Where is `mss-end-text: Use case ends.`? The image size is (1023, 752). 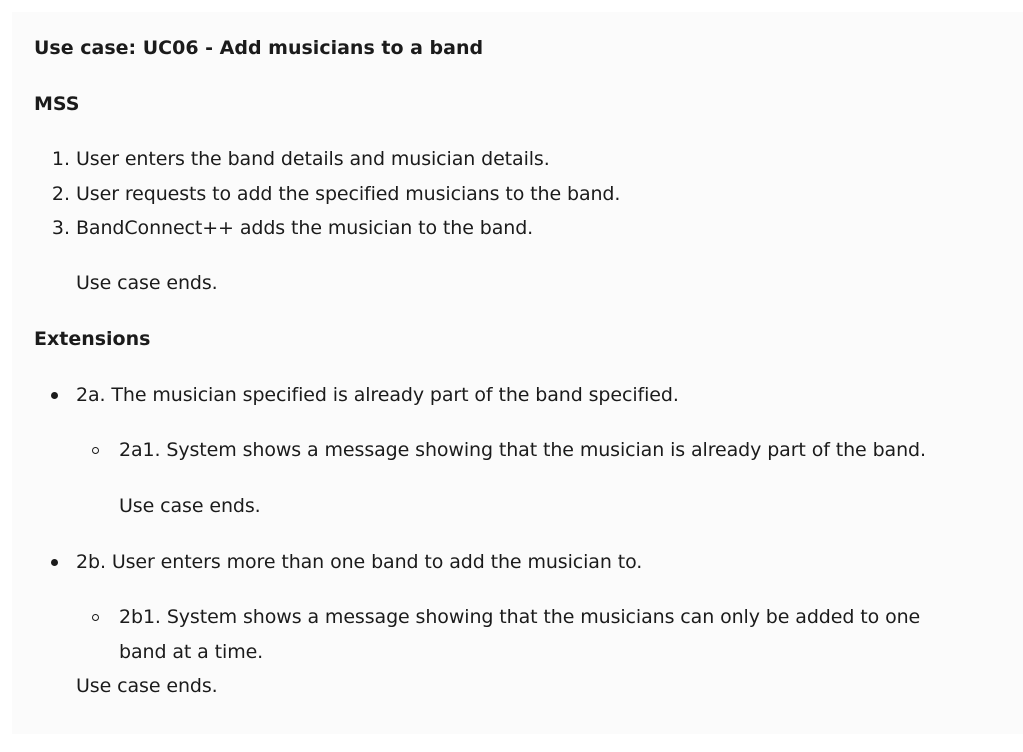
mss-end-text: Use case ends. is located at coordinates (147, 283).